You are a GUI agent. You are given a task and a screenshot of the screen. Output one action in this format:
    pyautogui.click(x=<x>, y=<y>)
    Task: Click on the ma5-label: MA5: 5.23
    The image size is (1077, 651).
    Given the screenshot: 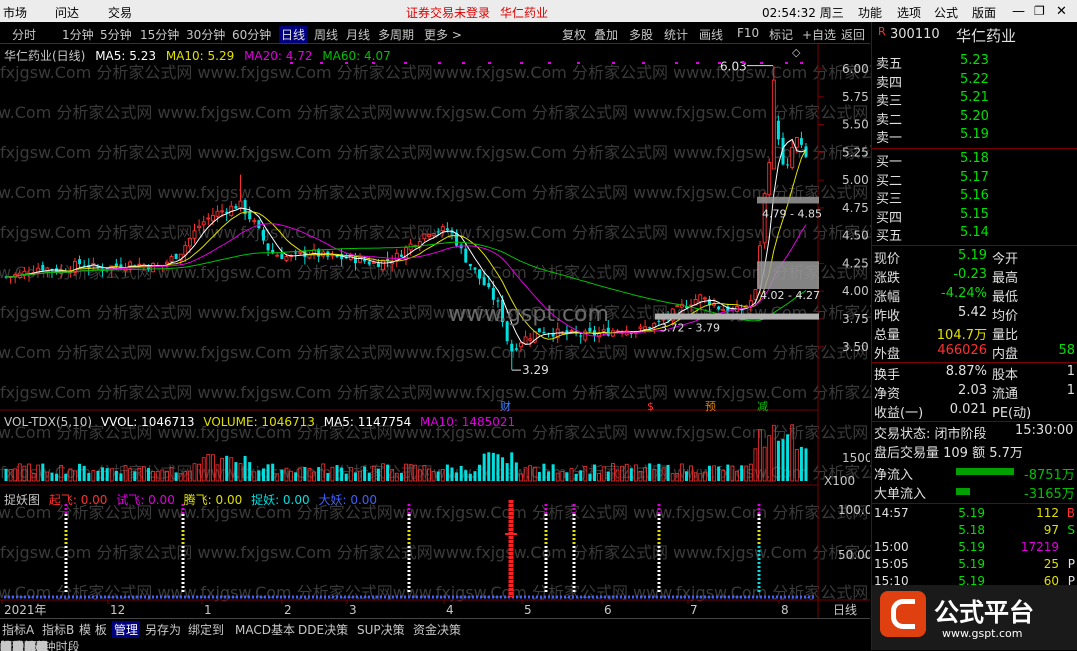 What is the action you would take?
    pyautogui.click(x=125, y=56)
    